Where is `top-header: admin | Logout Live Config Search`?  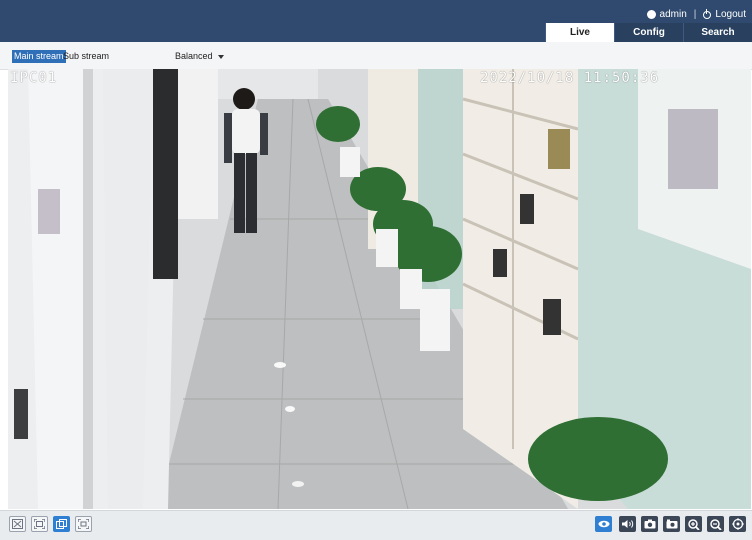 top-header: admin | Logout Live Config Search is located at coordinates (376, 21).